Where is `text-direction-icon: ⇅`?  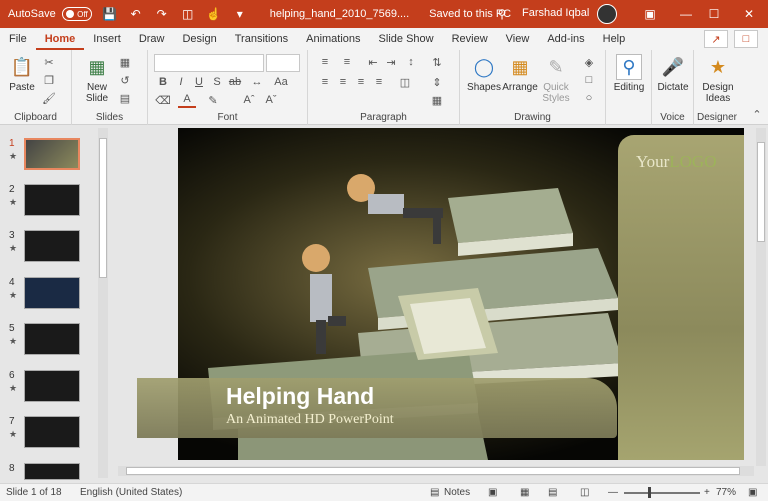
text-direction-icon: ⇅ is located at coordinates (437, 62).